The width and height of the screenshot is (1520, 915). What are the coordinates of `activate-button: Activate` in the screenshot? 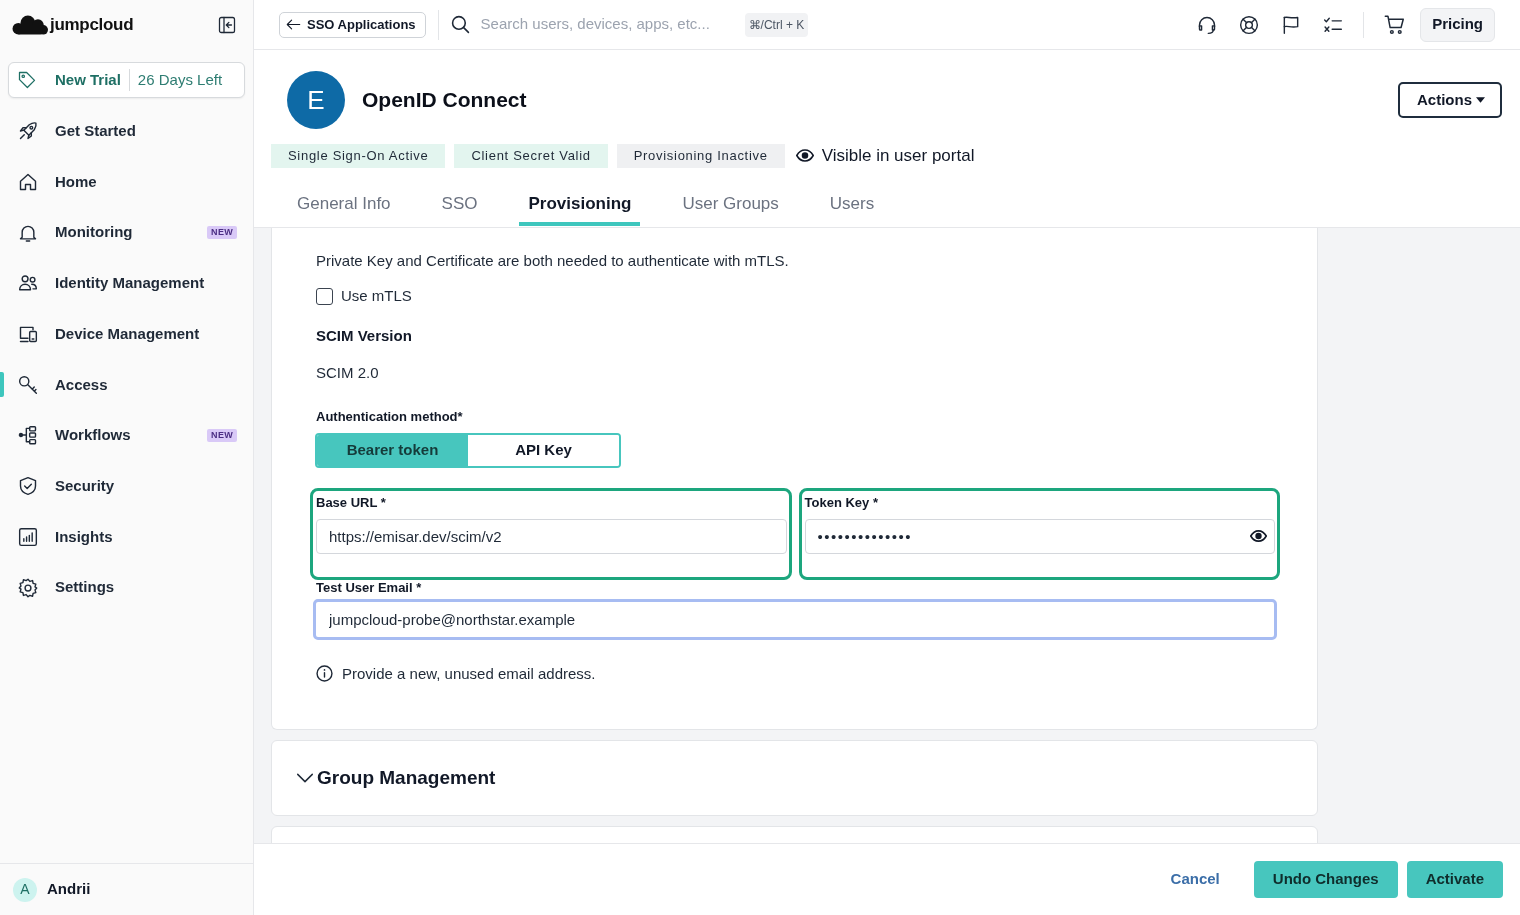 It's located at (1454, 879).